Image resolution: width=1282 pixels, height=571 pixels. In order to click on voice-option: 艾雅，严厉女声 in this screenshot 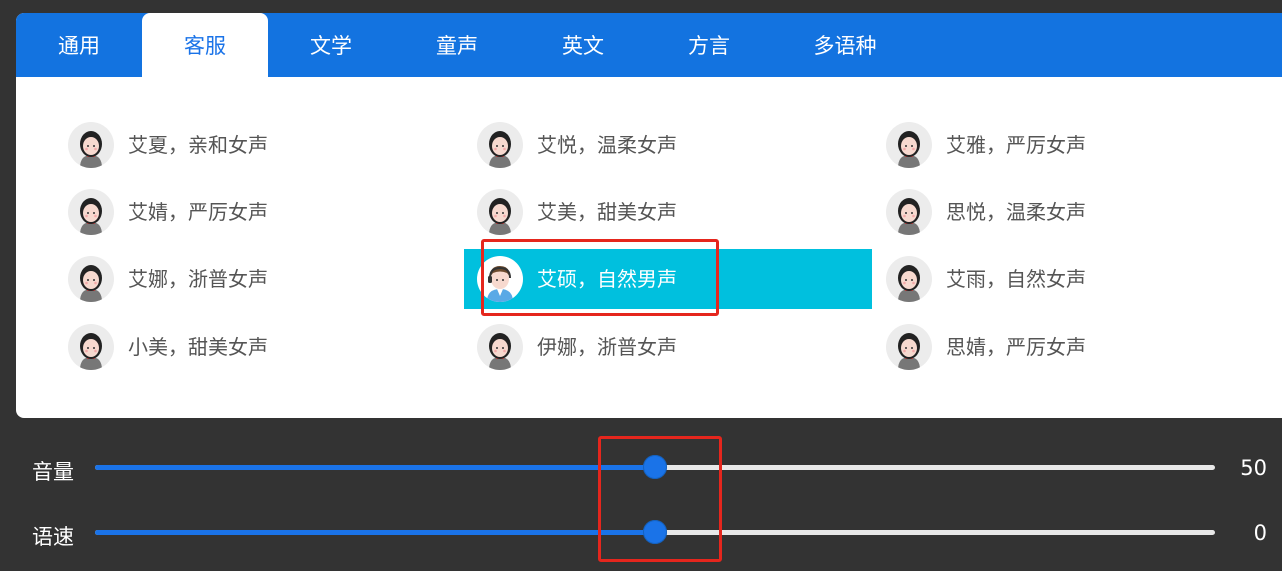, I will do `click(1077, 145)`.